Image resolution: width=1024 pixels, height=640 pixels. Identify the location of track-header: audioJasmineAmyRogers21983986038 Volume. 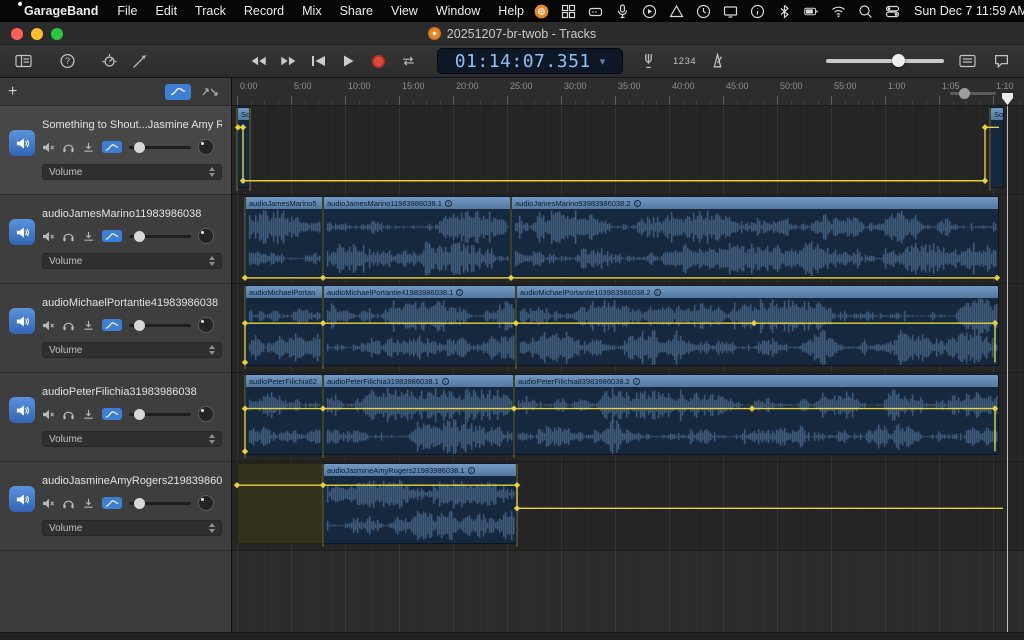
(115, 506).